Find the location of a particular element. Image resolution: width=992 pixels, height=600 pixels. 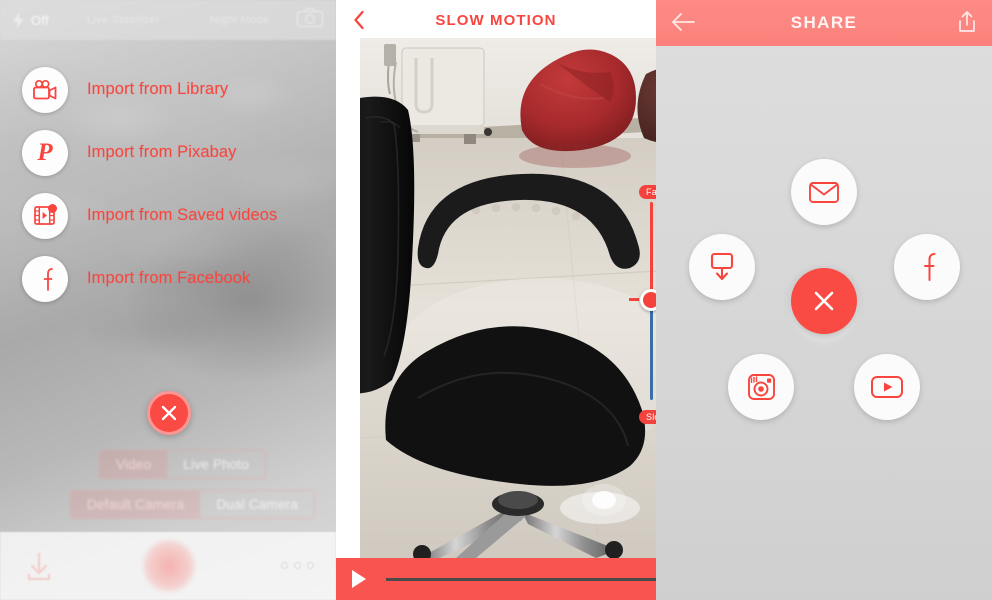

share-close-button is located at coordinates (824, 301).